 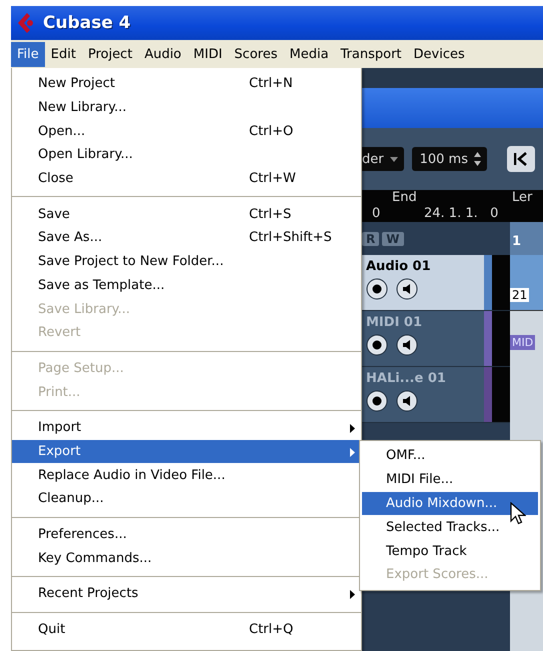 I want to click on rewind-button, so click(x=521, y=159).